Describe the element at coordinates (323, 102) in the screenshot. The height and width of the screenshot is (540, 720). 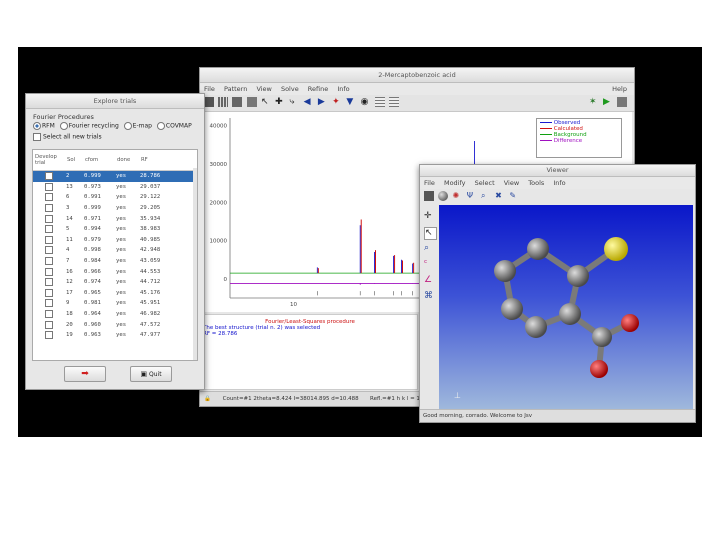
I see `forward-icon: ▶` at that location.